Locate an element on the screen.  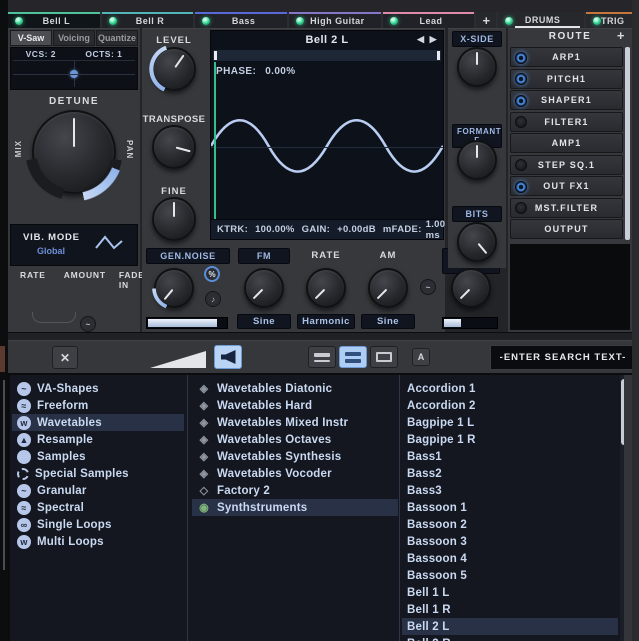
x-side-knob is located at coordinates (477, 67).